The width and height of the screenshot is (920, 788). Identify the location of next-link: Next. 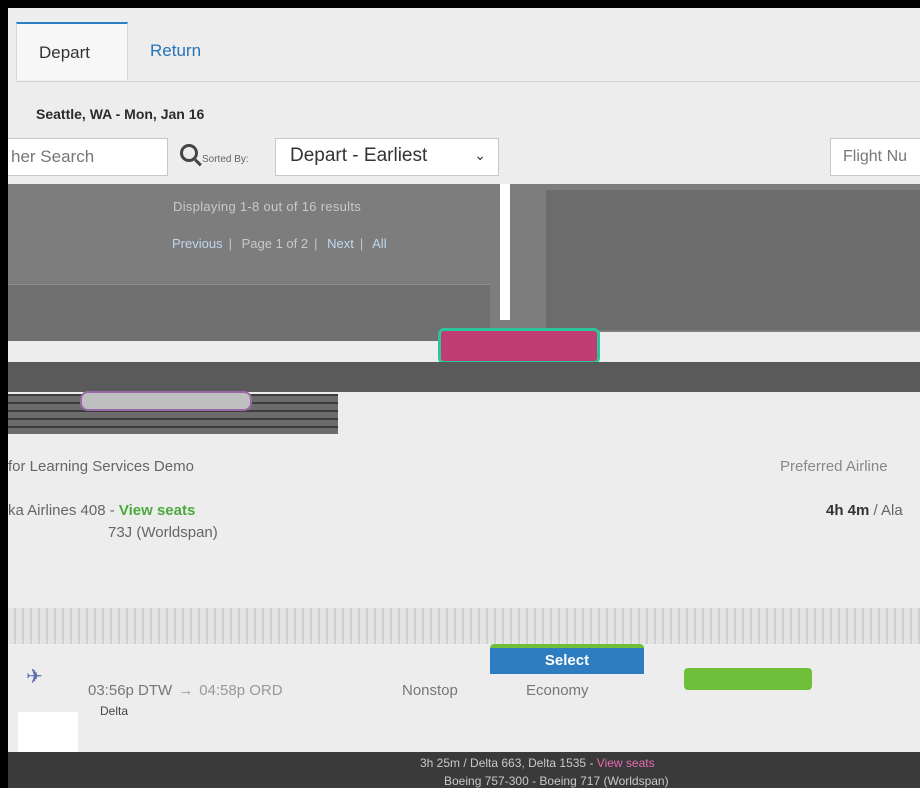
(340, 243).